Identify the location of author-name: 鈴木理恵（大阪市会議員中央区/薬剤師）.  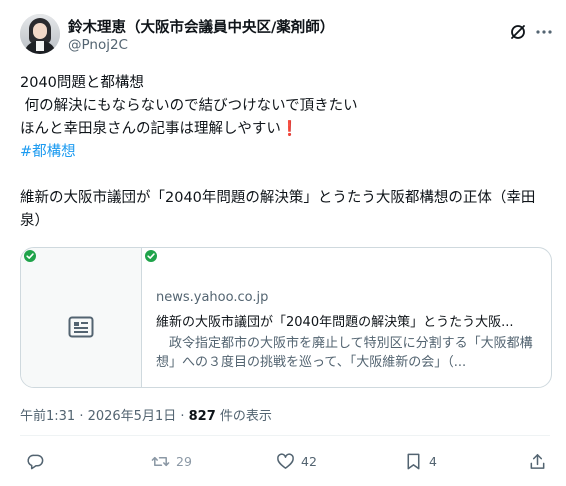
(201, 26).